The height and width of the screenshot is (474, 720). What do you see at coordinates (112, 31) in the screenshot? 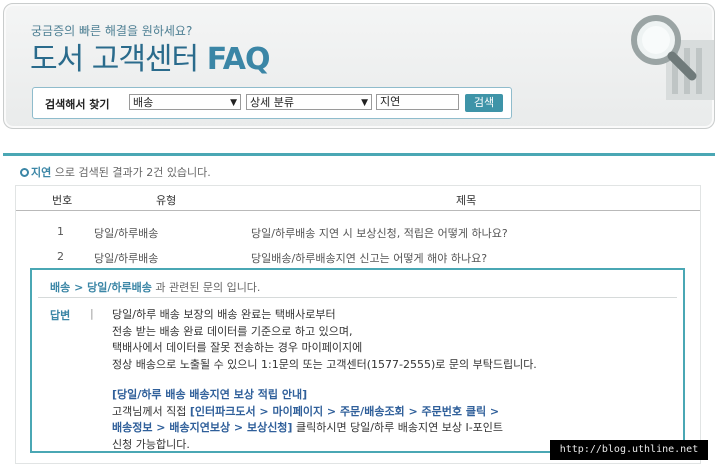
I see `header-subtitle: 궁금증의 빠른 해결을 원하세요?` at bounding box center [112, 31].